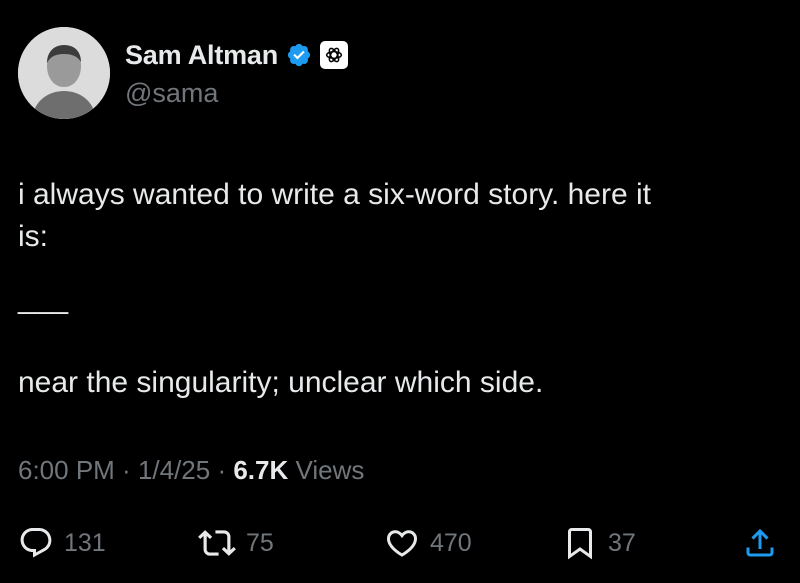  I want to click on avatar, so click(64, 73).